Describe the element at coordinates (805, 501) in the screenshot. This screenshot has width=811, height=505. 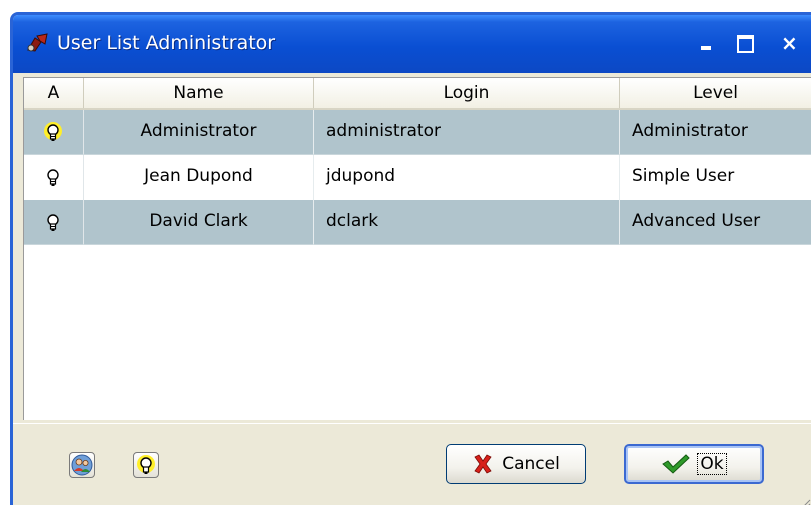
I see `resize-grip-icon` at that location.